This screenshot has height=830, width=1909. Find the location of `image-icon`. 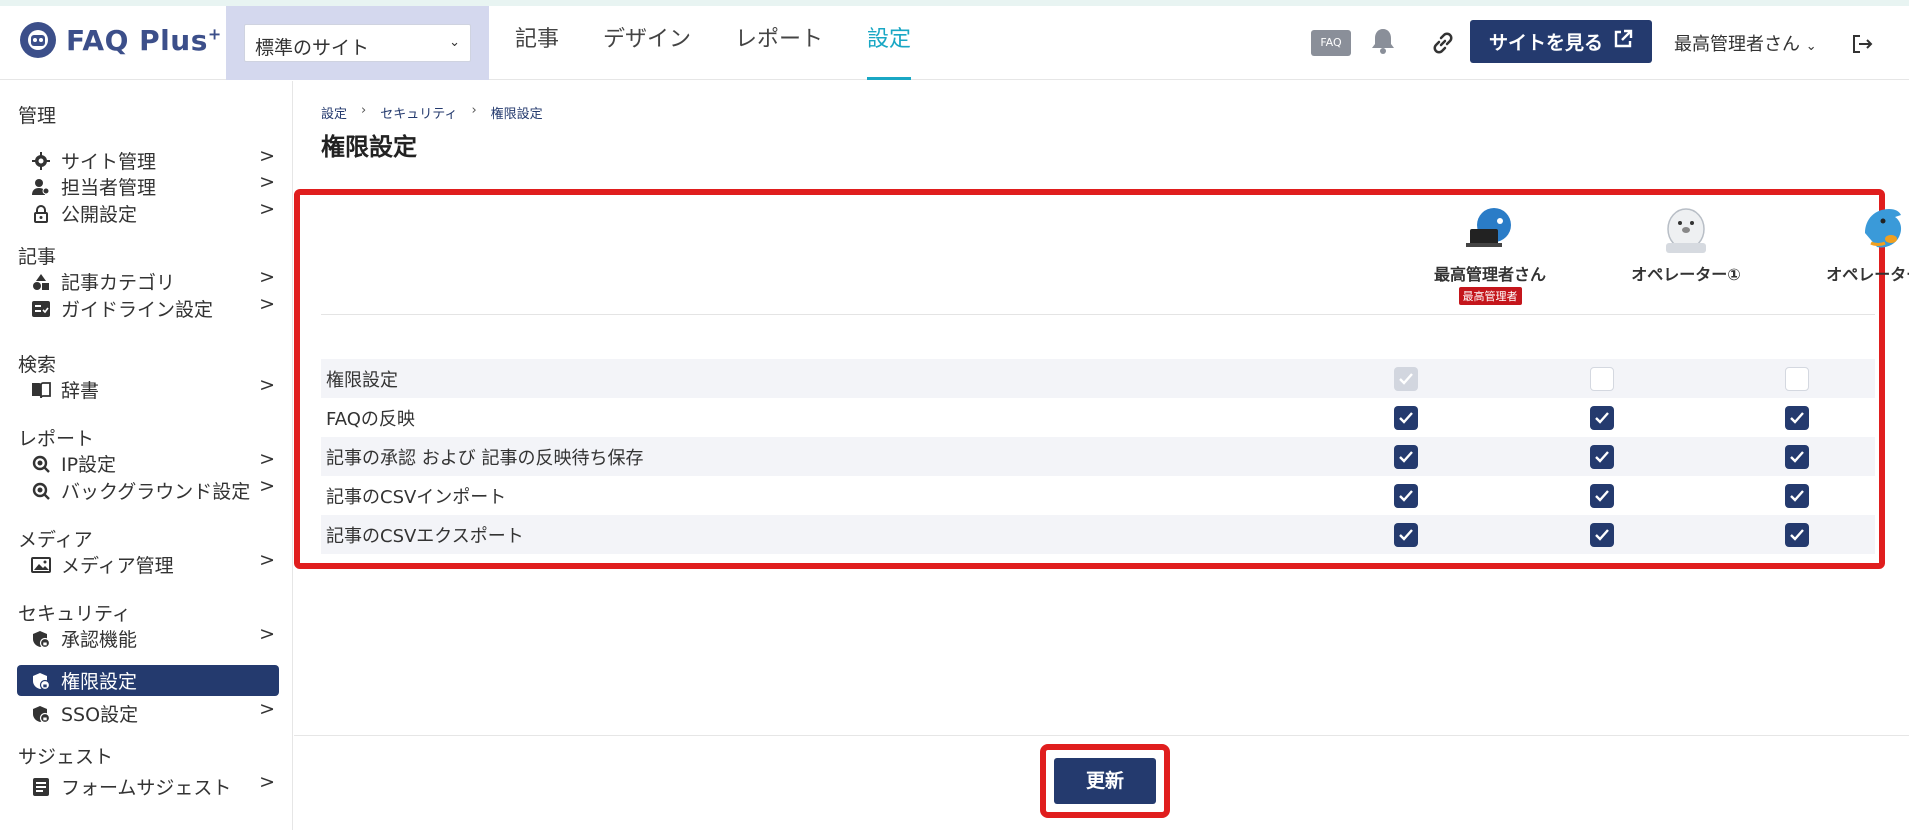

image-icon is located at coordinates (41, 565).